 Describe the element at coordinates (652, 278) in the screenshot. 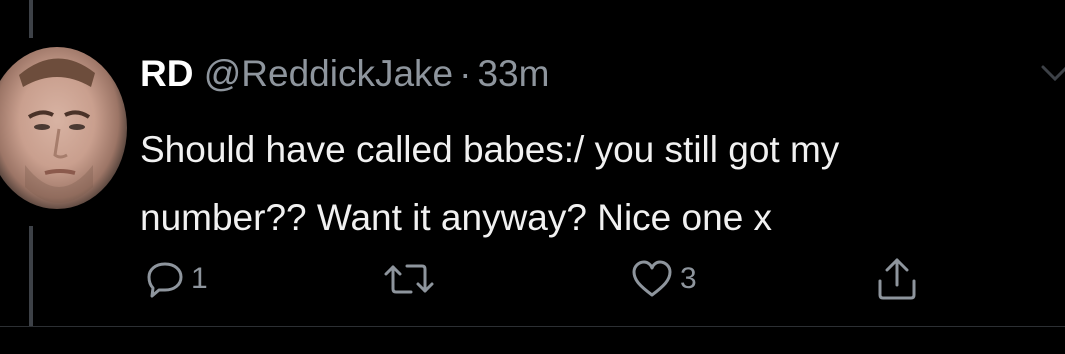

I see `heart-icon` at that location.